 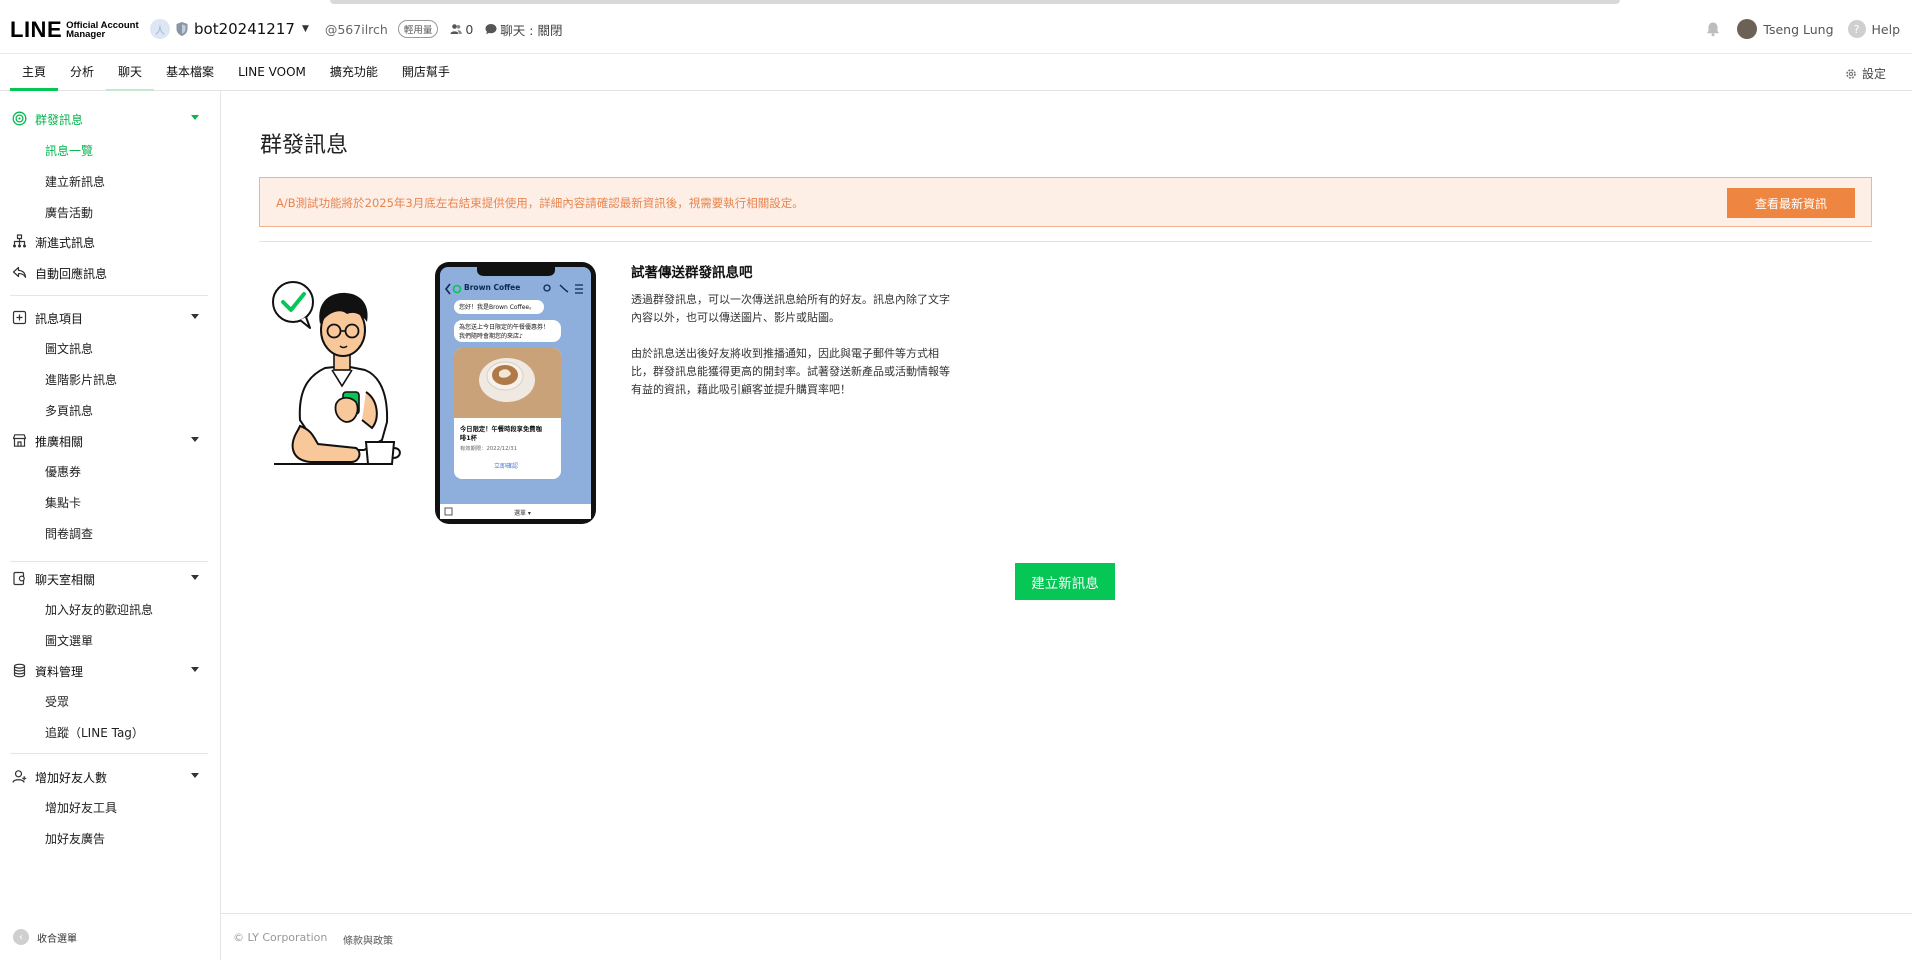 I want to click on phone-chat-name: Brown Coffee, so click(x=492, y=287).